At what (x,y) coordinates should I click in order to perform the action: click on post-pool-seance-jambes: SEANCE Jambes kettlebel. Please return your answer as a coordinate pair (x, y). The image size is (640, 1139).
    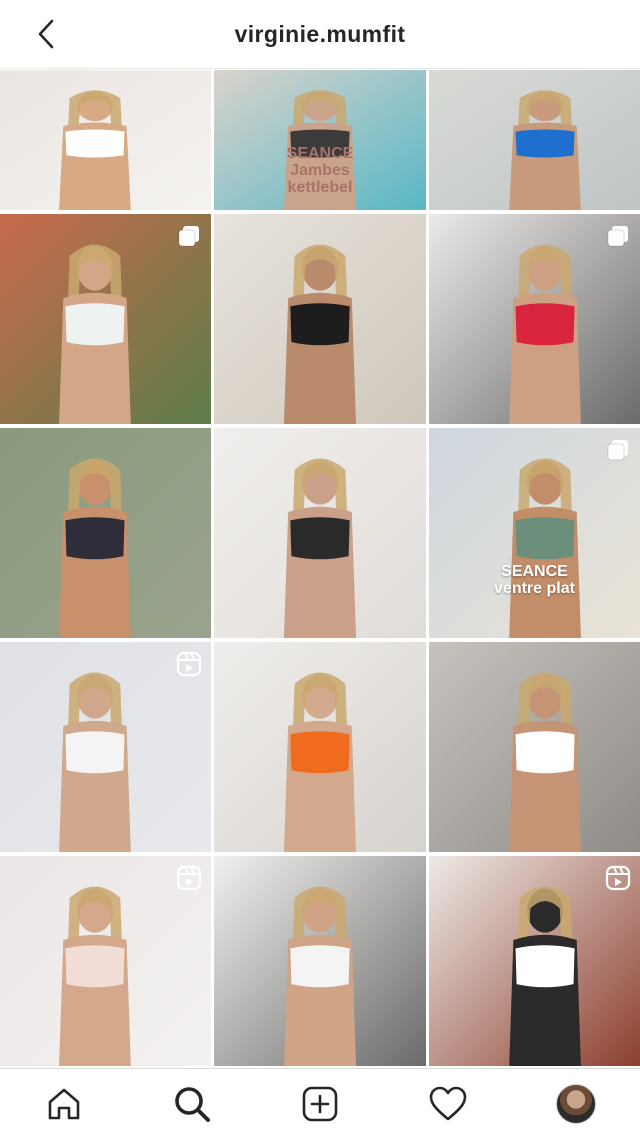
    Looking at the image, I should click on (320, 140).